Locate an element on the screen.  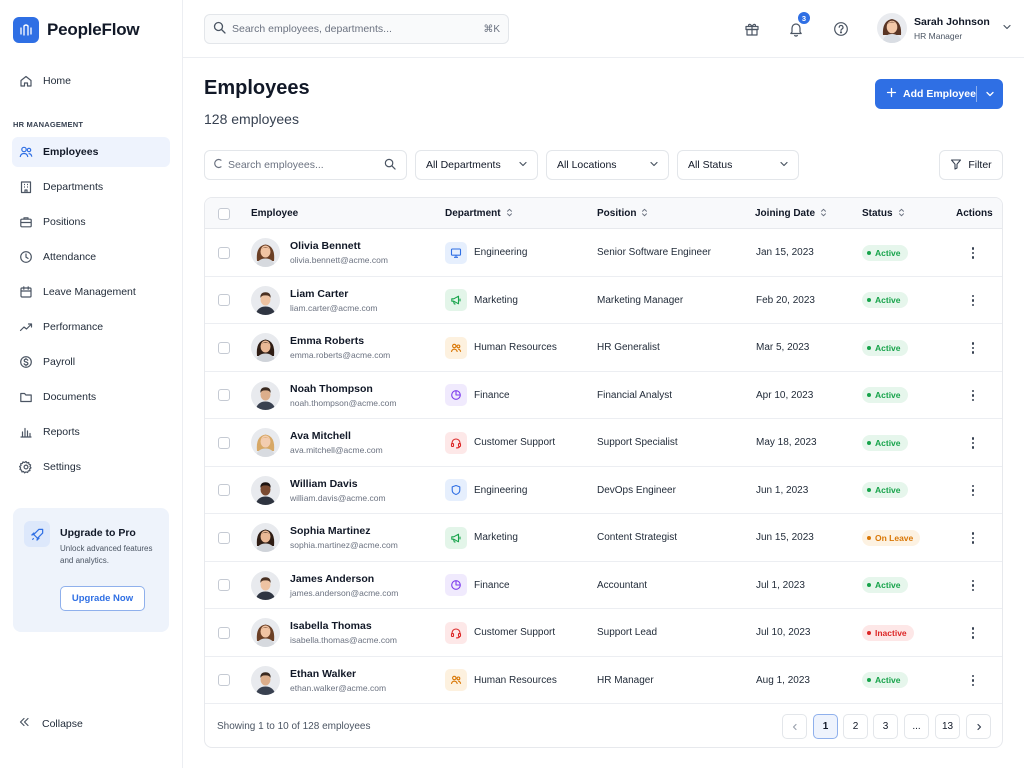
app-name: PeopleFlow is located at coordinates (93, 29).